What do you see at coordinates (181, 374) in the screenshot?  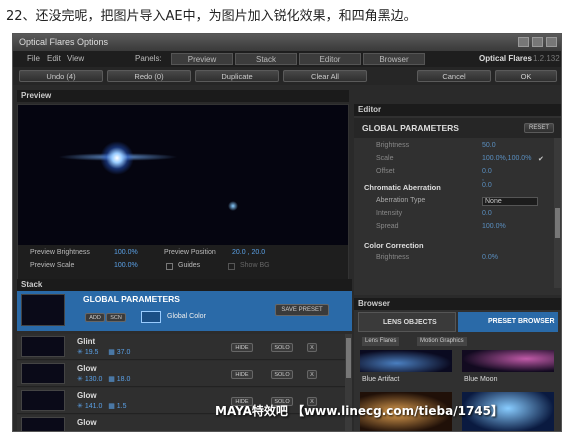 I see `stack-item: Glow ✳ 130.0 ▦ 18.0 HIDE SOLO X` at bounding box center [181, 374].